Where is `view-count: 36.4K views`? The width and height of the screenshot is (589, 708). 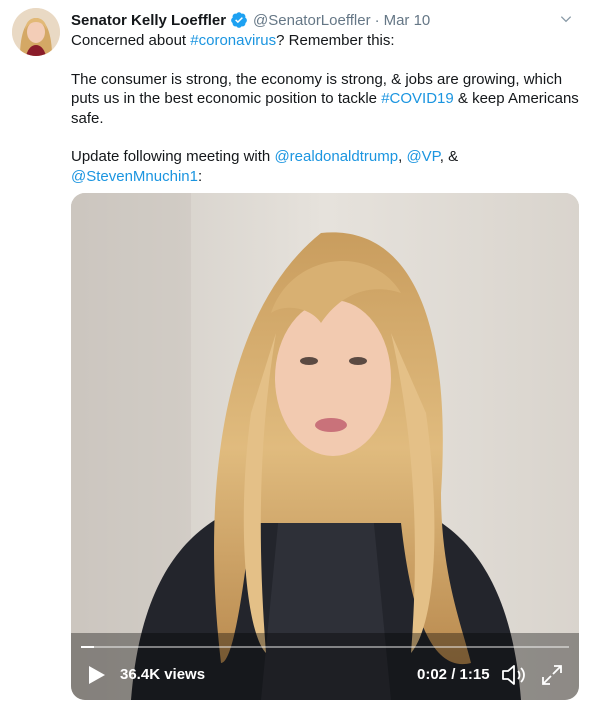 view-count: 36.4K views is located at coordinates (163, 674).